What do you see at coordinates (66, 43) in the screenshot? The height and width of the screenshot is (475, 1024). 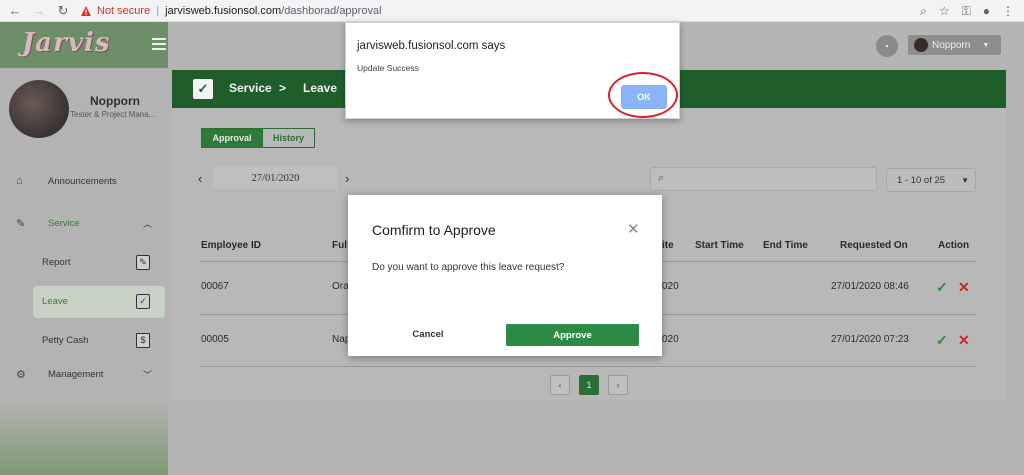 I see `app-logo: Jarvis` at bounding box center [66, 43].